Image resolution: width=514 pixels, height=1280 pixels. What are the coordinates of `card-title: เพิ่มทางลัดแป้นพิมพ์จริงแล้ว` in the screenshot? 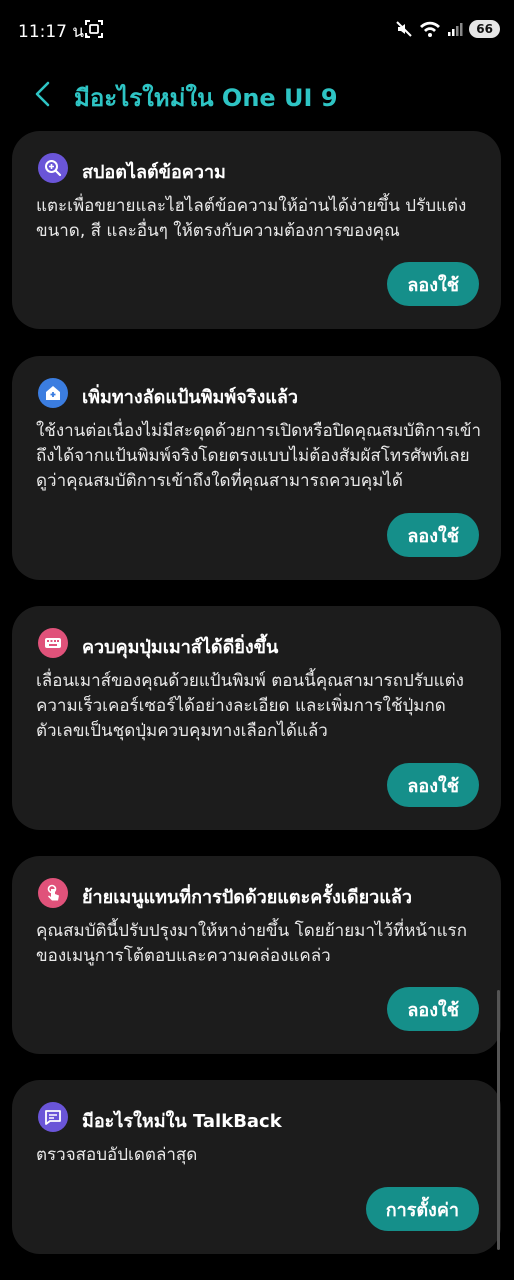 It's located at (190, 397).